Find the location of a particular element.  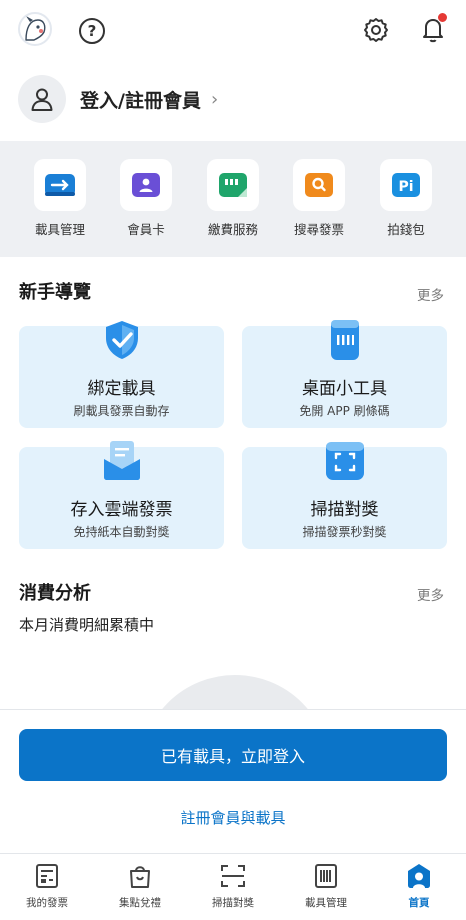

bottom-tab-bar: 我的發票 集點兌禮 掃描對獎 載具管理 首頁 is located at coordinates (233, 886).